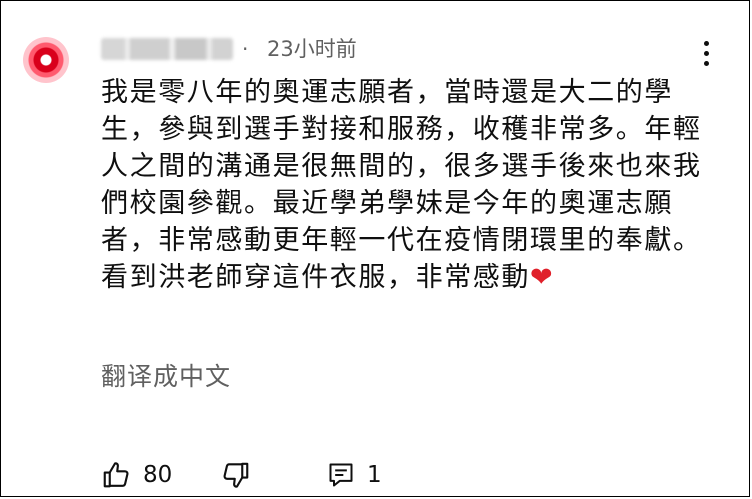  Describe the element at coordinates (401, 129) in the screenshot. I see `comment-line: 生，參與到選手對接和服務，收穫非常多。年輕` at that location.